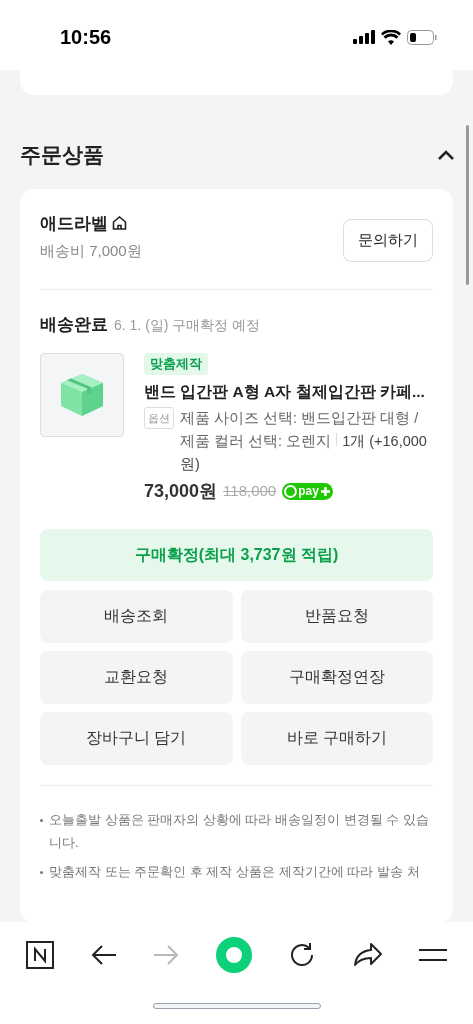 This screenshot has width=473, height=1024. Describe the element at coordinates (336, 738) in the screenshot. I see `action-button: 바로 구매하기` at that location.